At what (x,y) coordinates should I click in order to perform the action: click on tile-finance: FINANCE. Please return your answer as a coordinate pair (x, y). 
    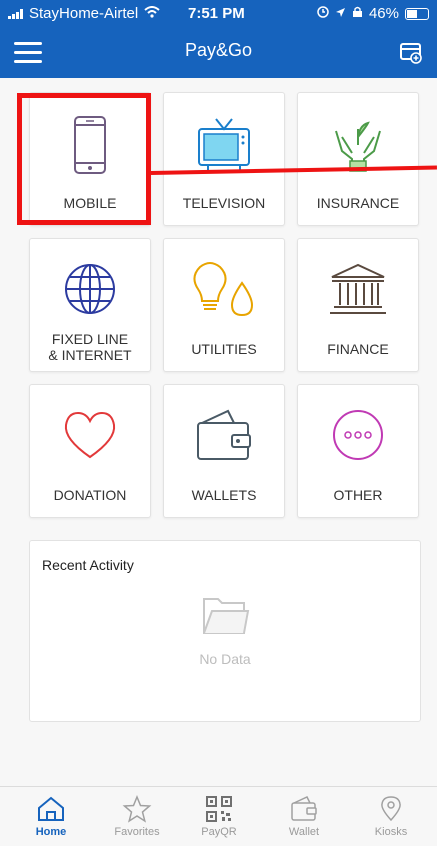
    Looking at the image, I should click on (358, 305).